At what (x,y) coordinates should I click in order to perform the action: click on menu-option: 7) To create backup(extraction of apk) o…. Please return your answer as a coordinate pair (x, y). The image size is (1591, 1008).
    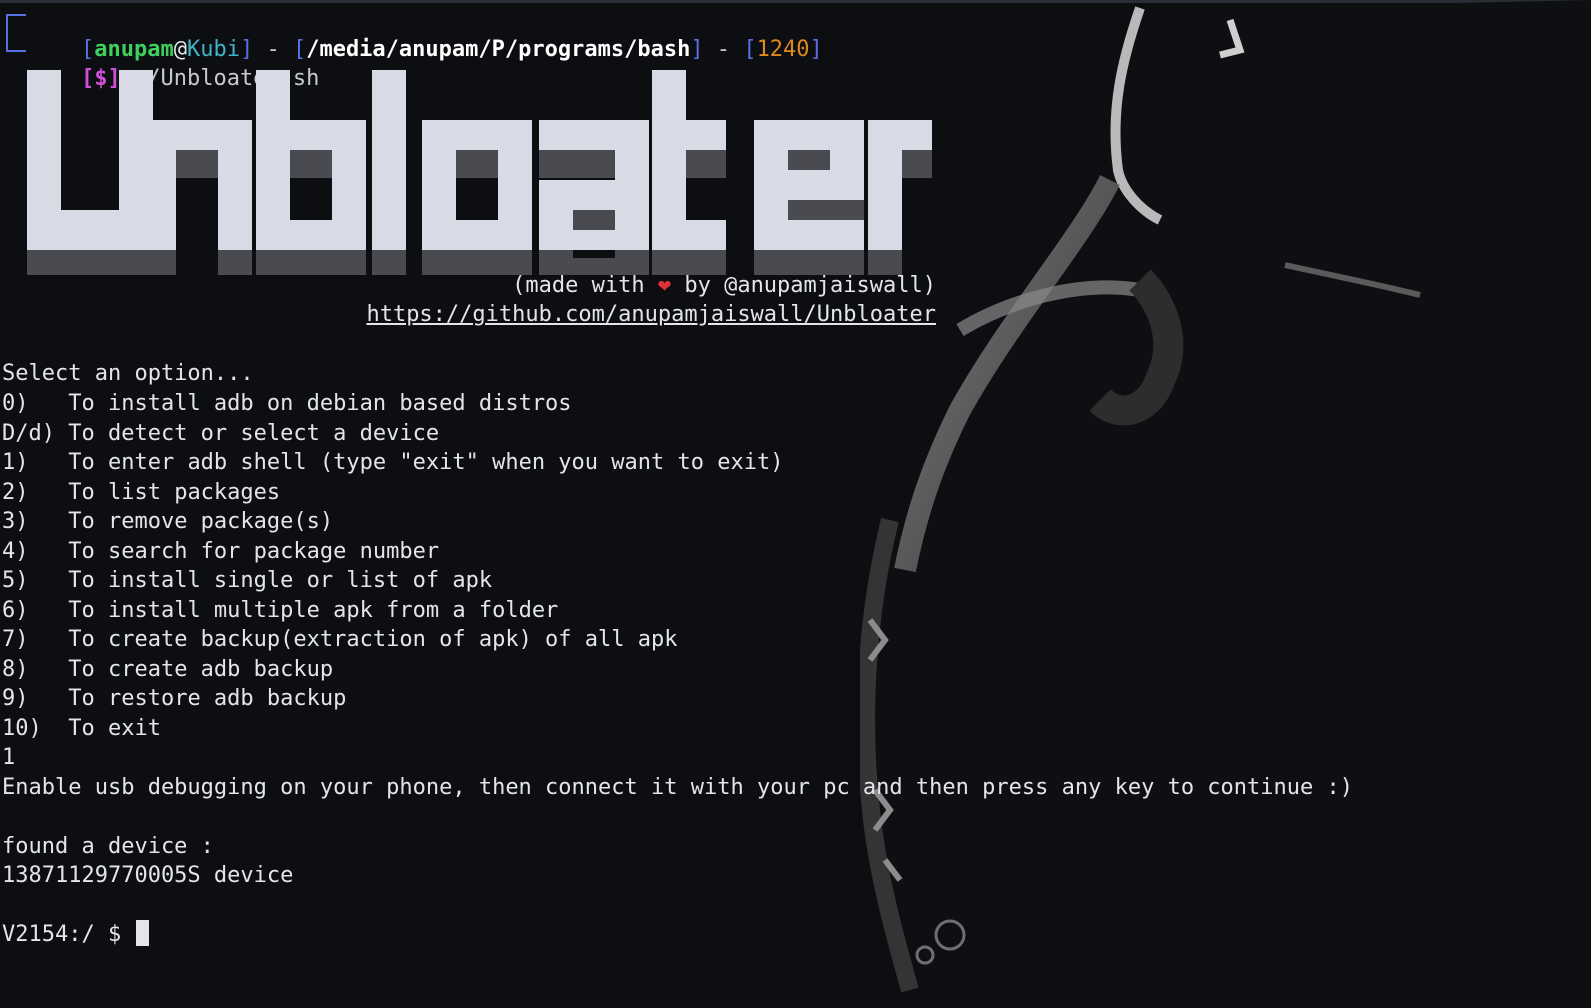
    Looking at the image, I should click on (340, 640).